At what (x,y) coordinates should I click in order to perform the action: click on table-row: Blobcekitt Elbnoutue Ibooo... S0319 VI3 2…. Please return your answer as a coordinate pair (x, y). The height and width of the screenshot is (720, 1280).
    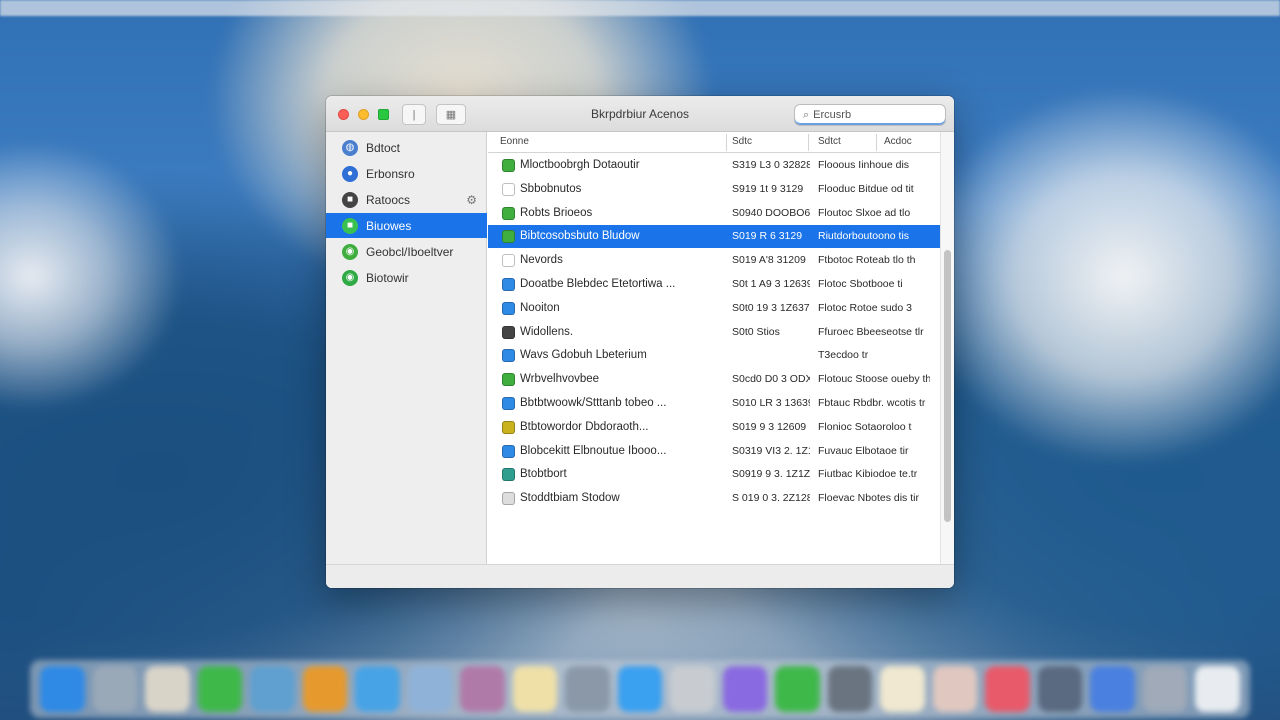
    Looking at the image, I should click on (714, 451).